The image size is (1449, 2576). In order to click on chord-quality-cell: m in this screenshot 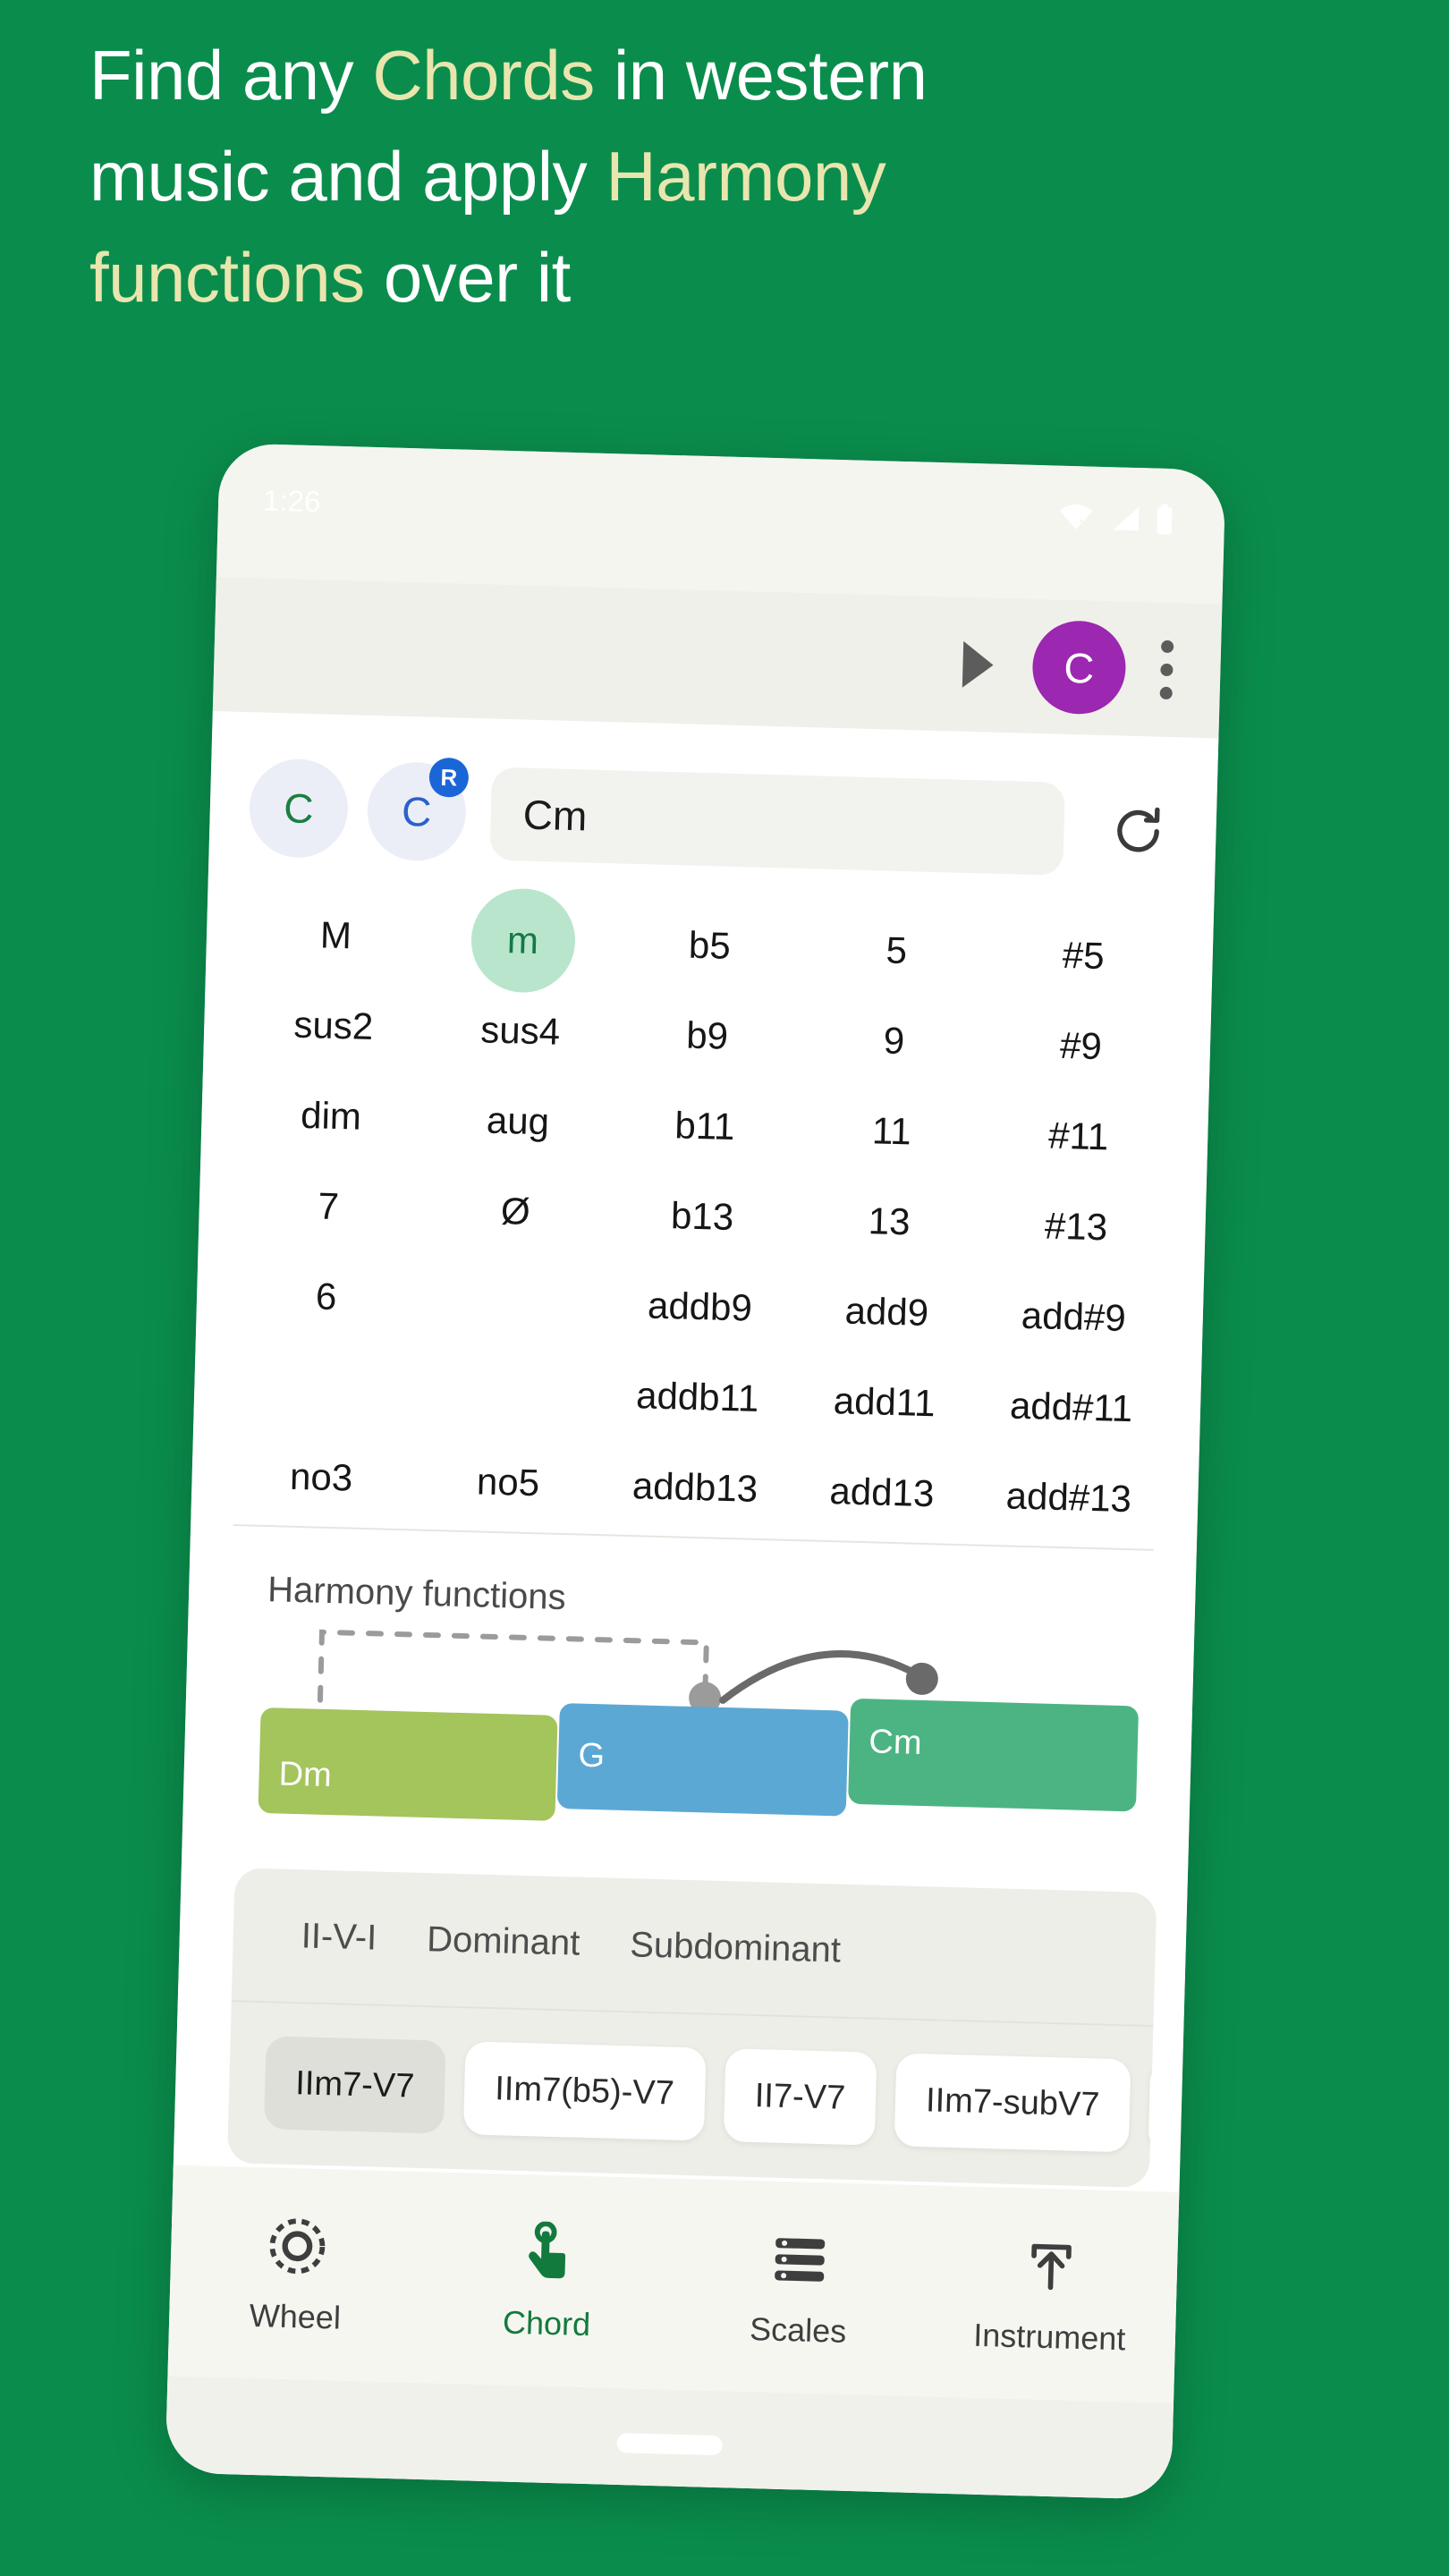, I will do `click(523, 940)`.